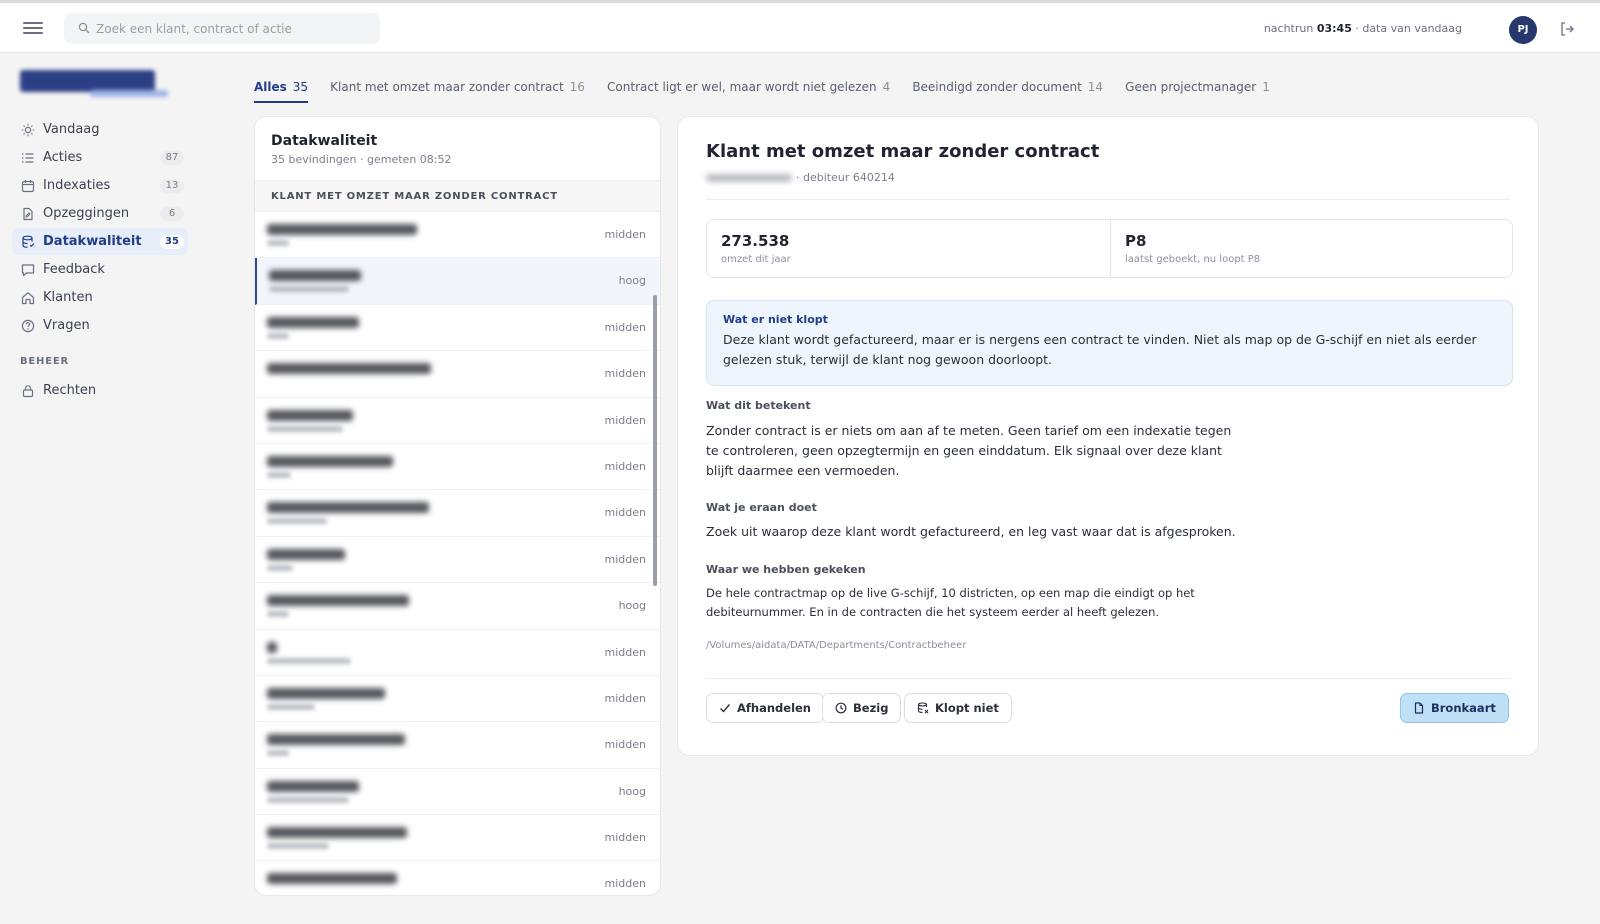 The image size is (1600, 924). I want to click on list-scrollbar, so click(655, 440).